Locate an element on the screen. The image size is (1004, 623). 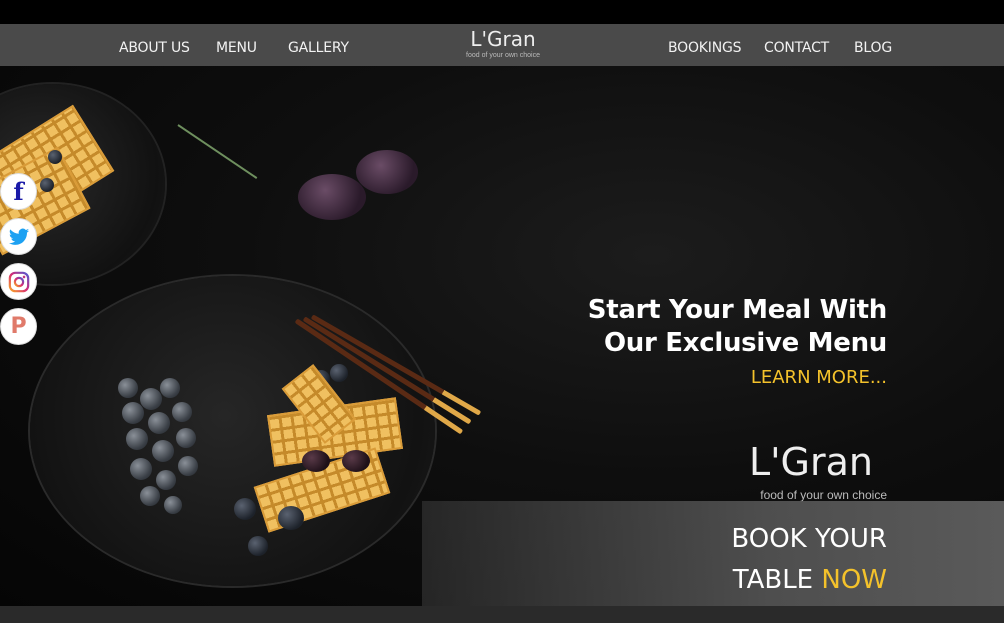
navbar-logo: L'Gran food of your own choice is located at coordinates (503, 43).